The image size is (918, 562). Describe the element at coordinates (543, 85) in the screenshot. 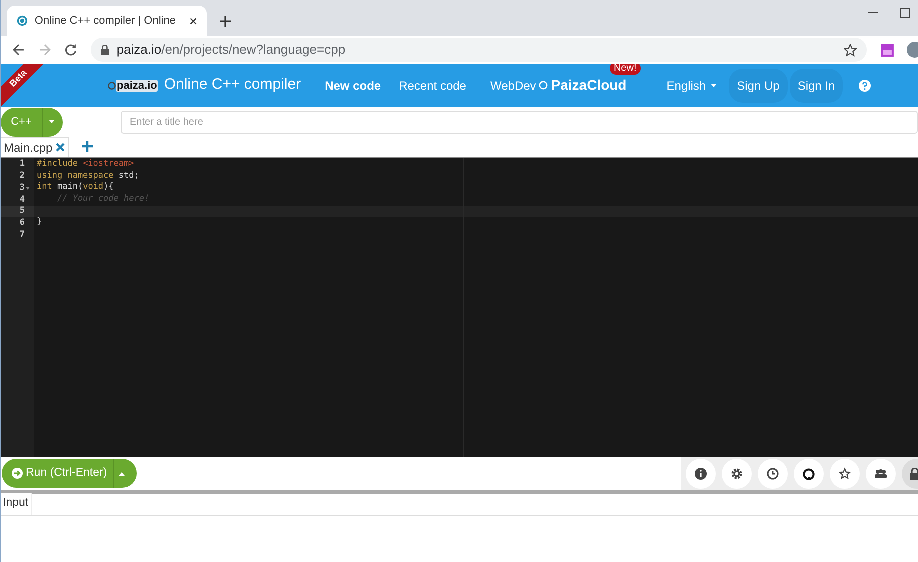

I see `cloud-logo-icon` at that location.